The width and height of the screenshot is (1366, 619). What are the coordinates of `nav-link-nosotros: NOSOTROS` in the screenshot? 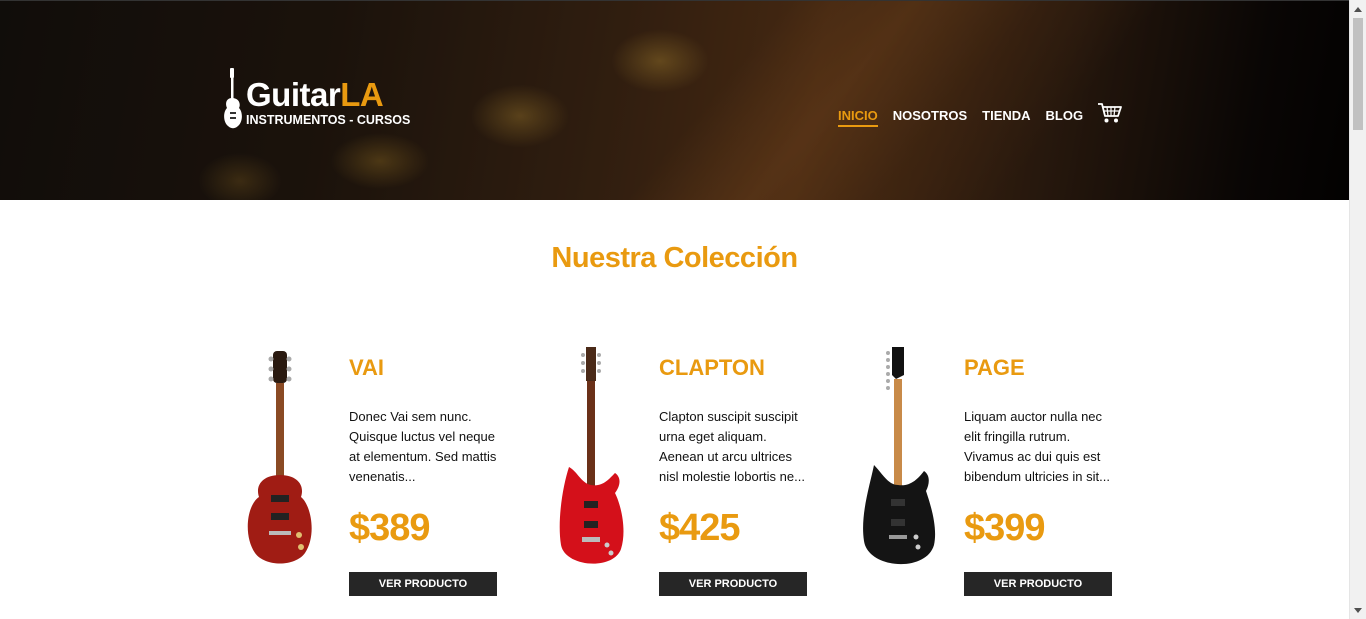 It's located at (930, 116).